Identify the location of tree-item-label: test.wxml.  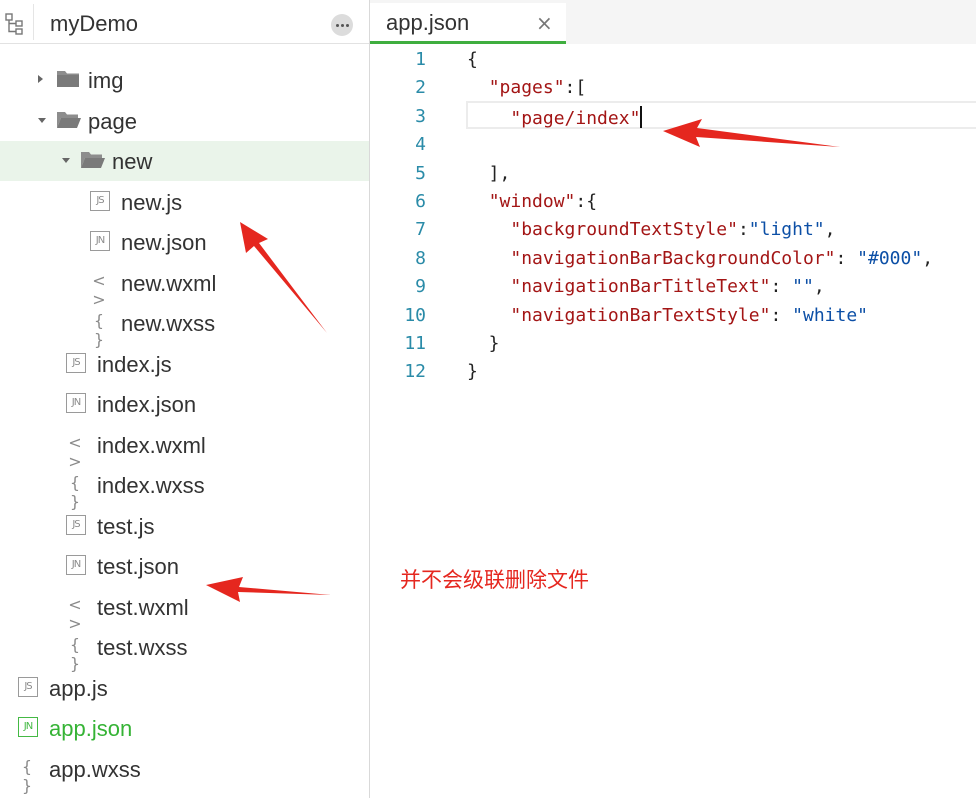
(143, 607).